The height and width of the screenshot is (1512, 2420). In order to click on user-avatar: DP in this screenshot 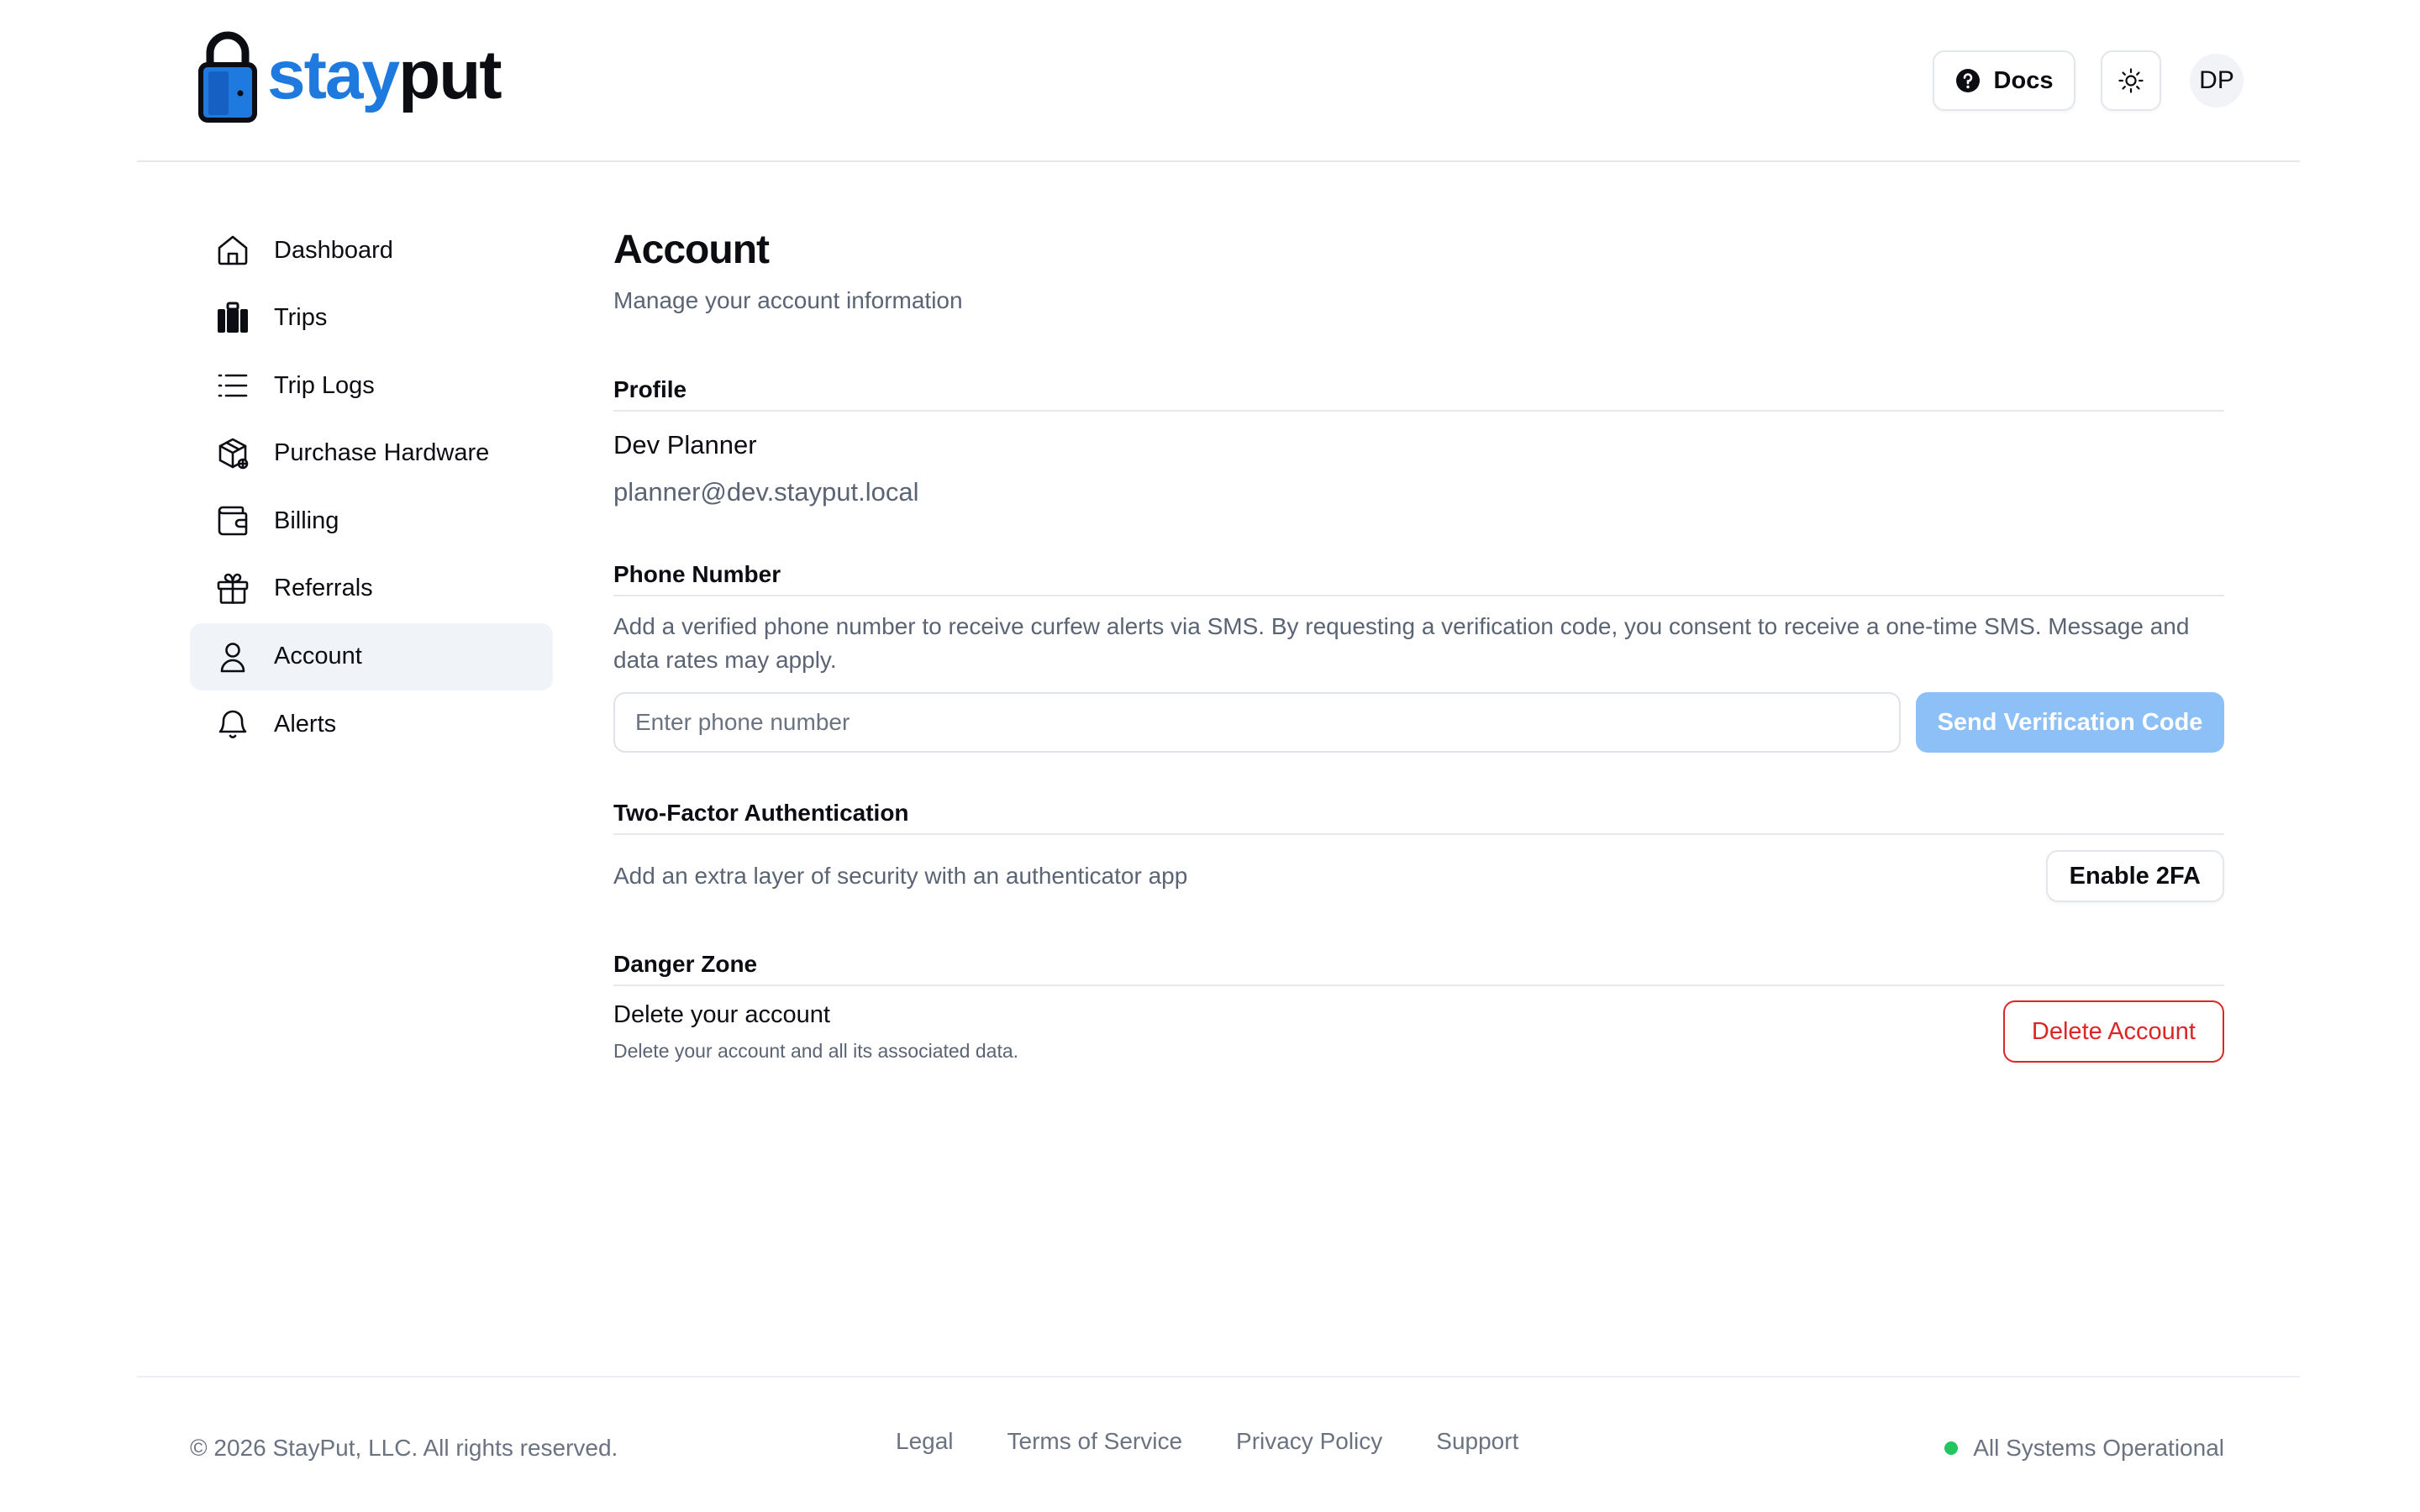, I will do `click(2217, 81)`.